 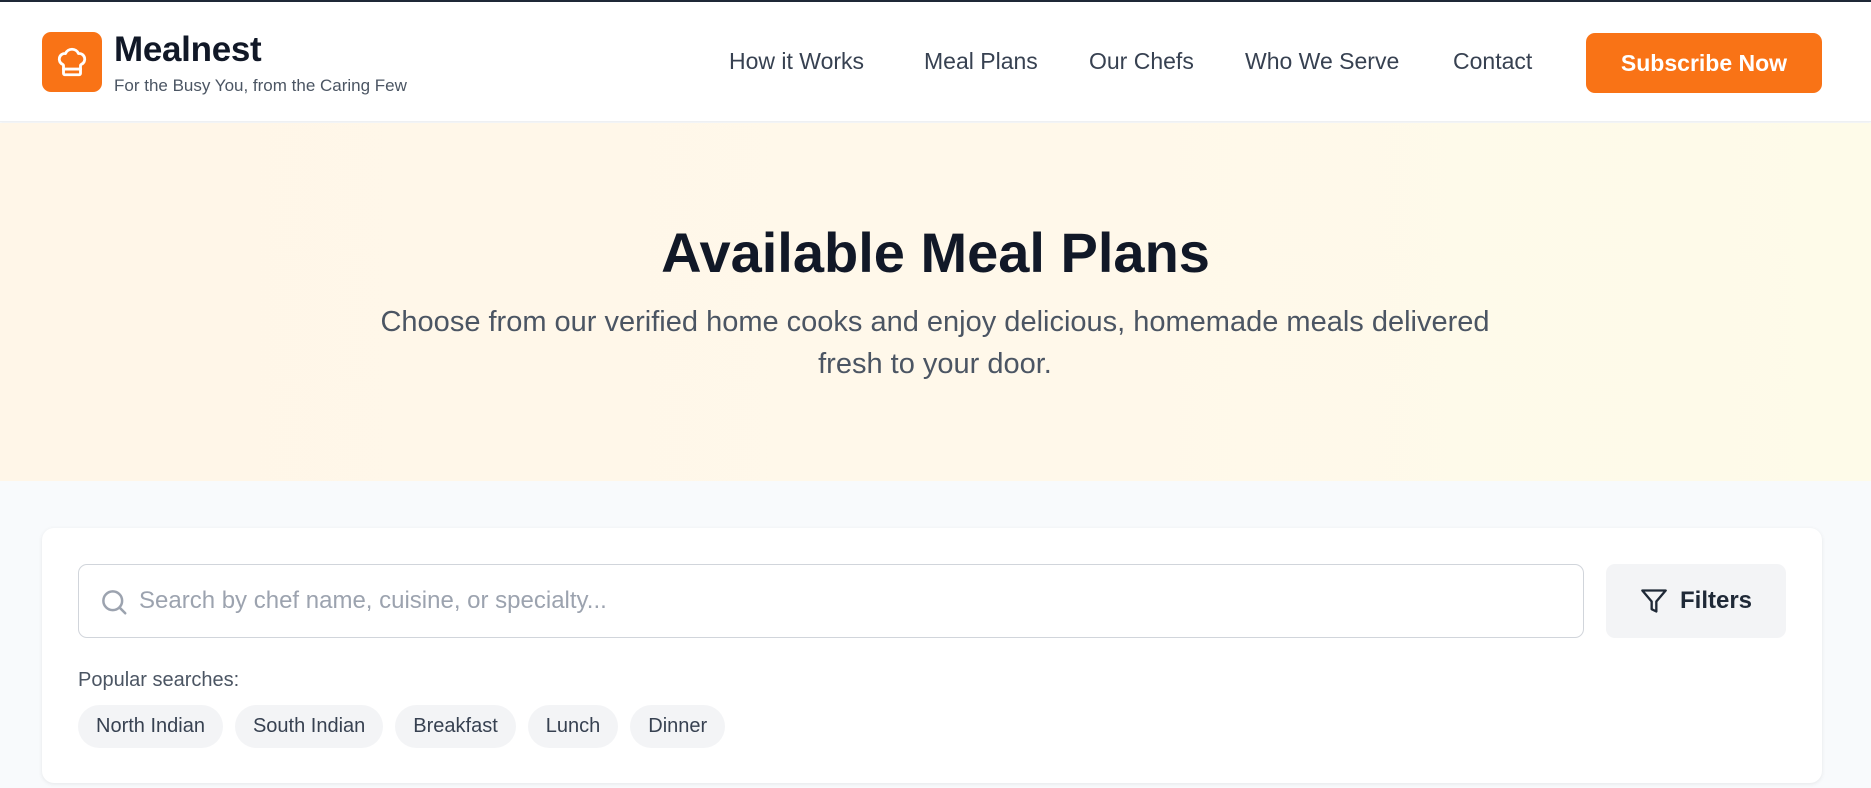 I want to click on search-box, so click(x=831, y=601).